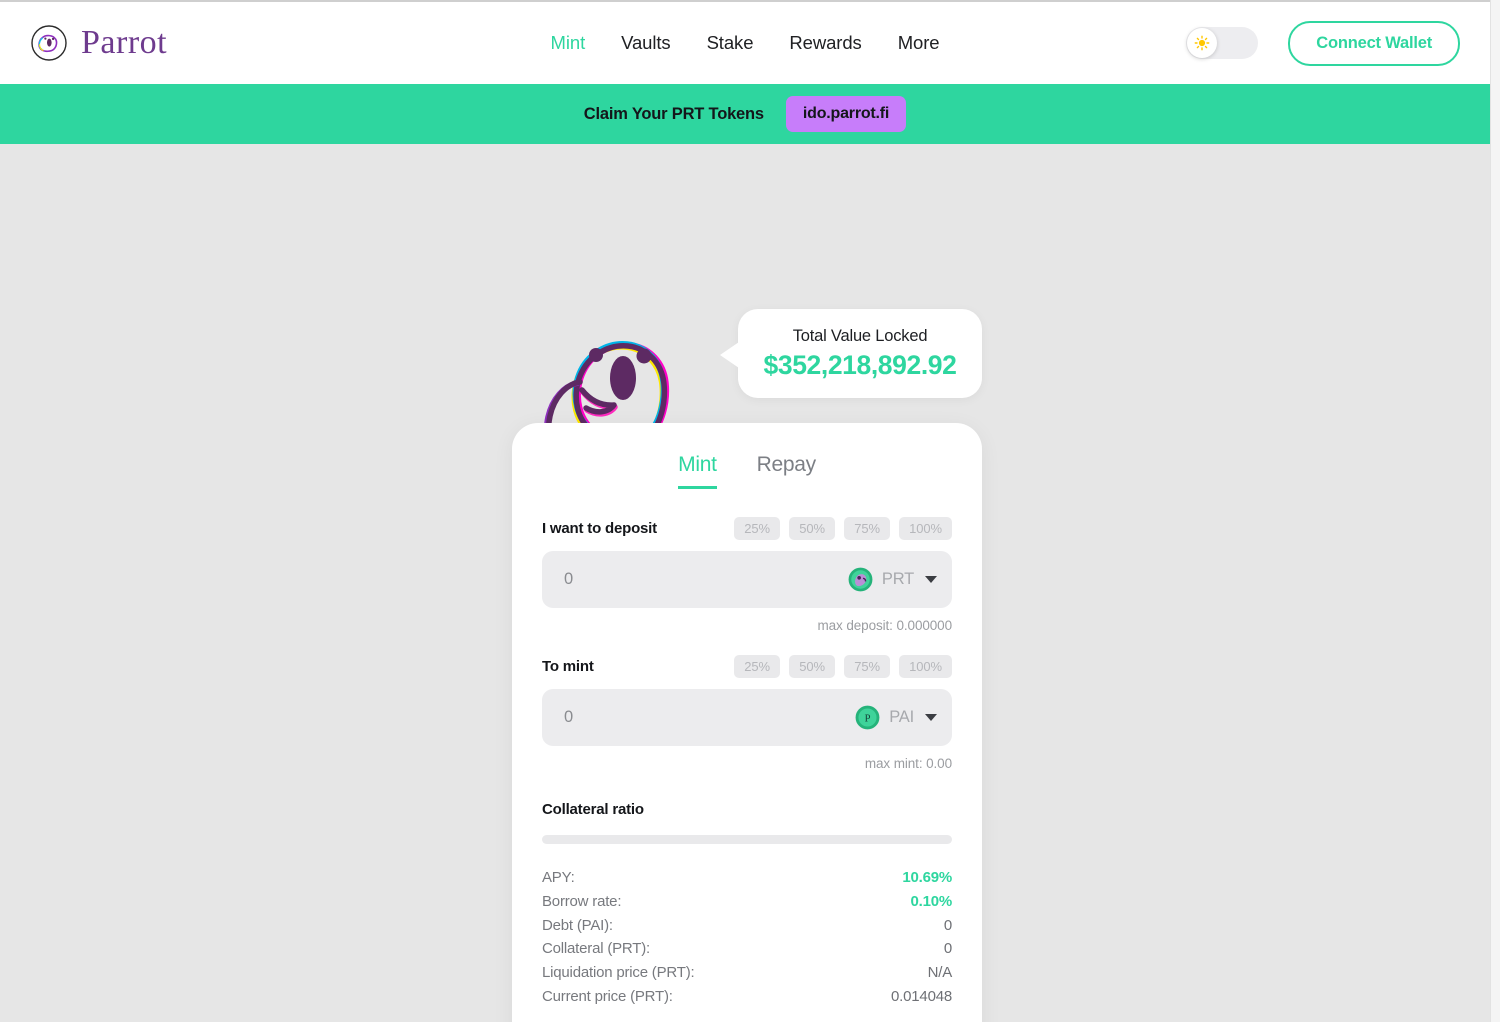 The image size is (1500, 1022). Describe the element at coordinates (646, 43) in the screenshot. I see `nav-item-vaults: Vaults` at that location.